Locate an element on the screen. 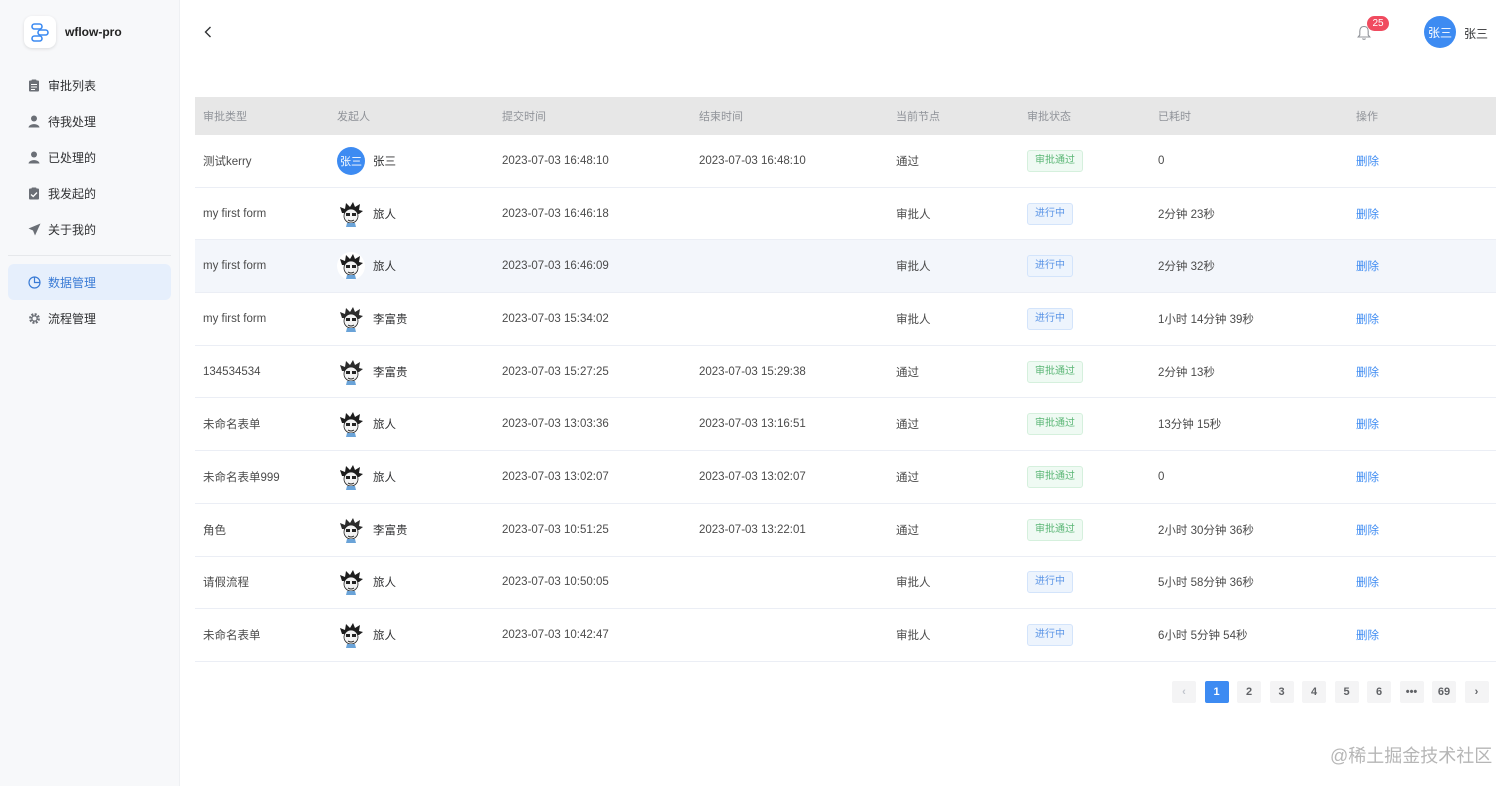 This screenshot has width=1512, height=786. column-header: 操作 is located at coordinates (1367, 117).